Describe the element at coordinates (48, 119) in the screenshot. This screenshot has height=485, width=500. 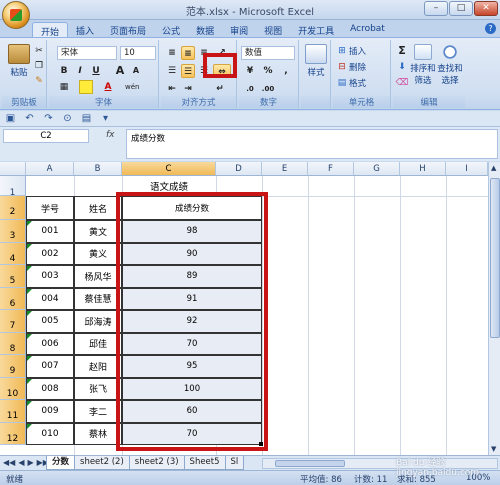
I see `redo-icon: ↷` at that location.